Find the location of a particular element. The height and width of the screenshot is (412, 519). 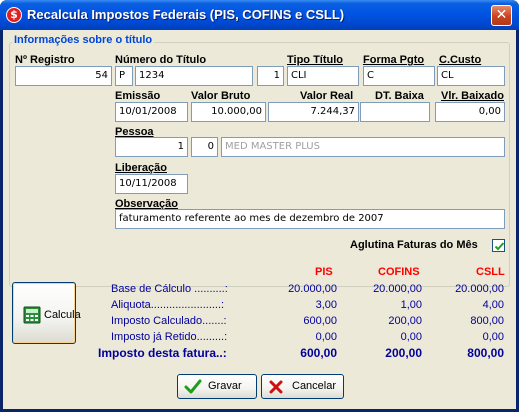

emissao-label: Emissão is located at coordinates (138, 96).